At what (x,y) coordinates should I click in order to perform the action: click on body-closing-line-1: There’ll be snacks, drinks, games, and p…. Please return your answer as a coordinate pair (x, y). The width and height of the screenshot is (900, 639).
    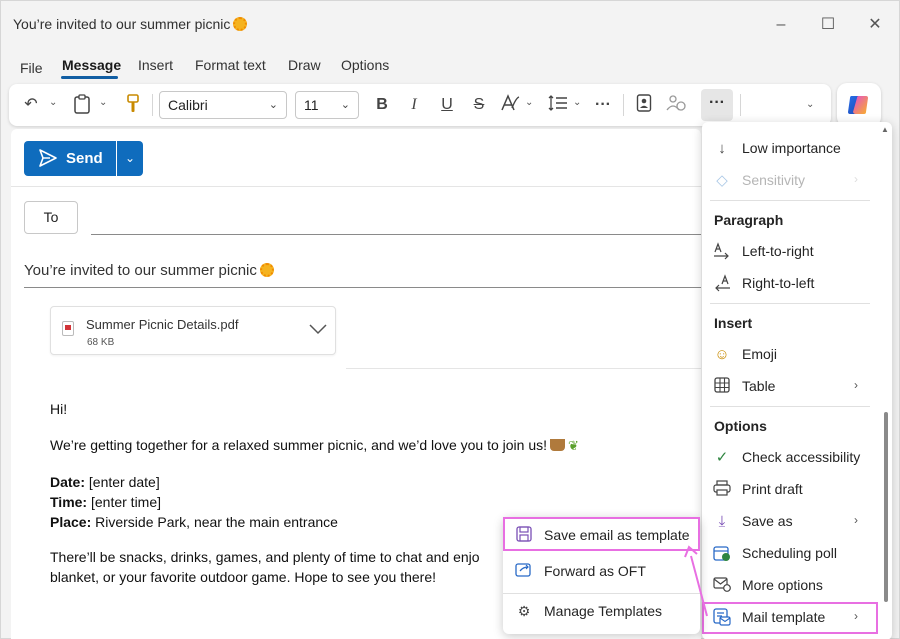
    Looking at the image, I should click on (265, 557).